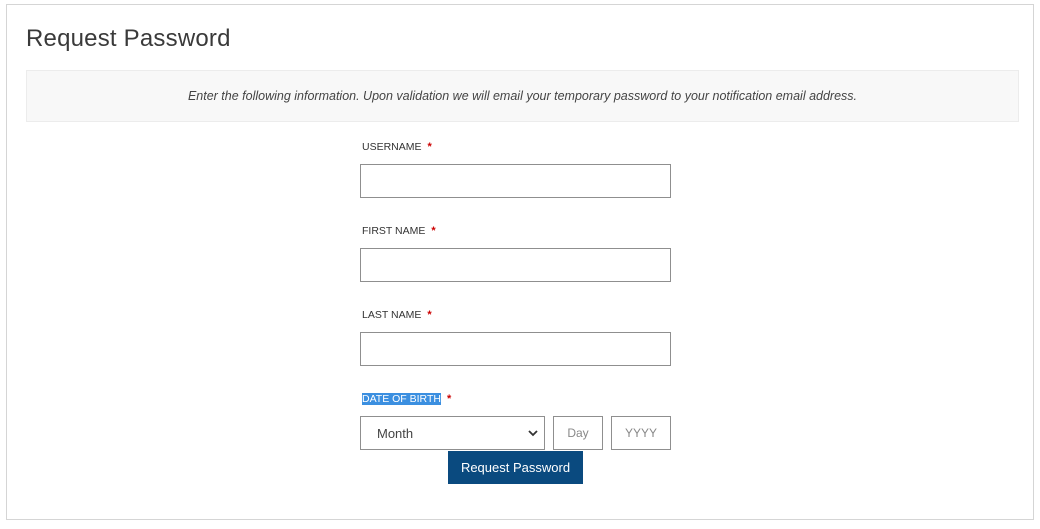 Image resolution: width=1040 pixels, height=529 pixels. What do you see at coordinates (401, 399) in the screenshot?
I see `date-of-birth-label-text: DATE OF BIRTH` at bounding box center [401, 399].